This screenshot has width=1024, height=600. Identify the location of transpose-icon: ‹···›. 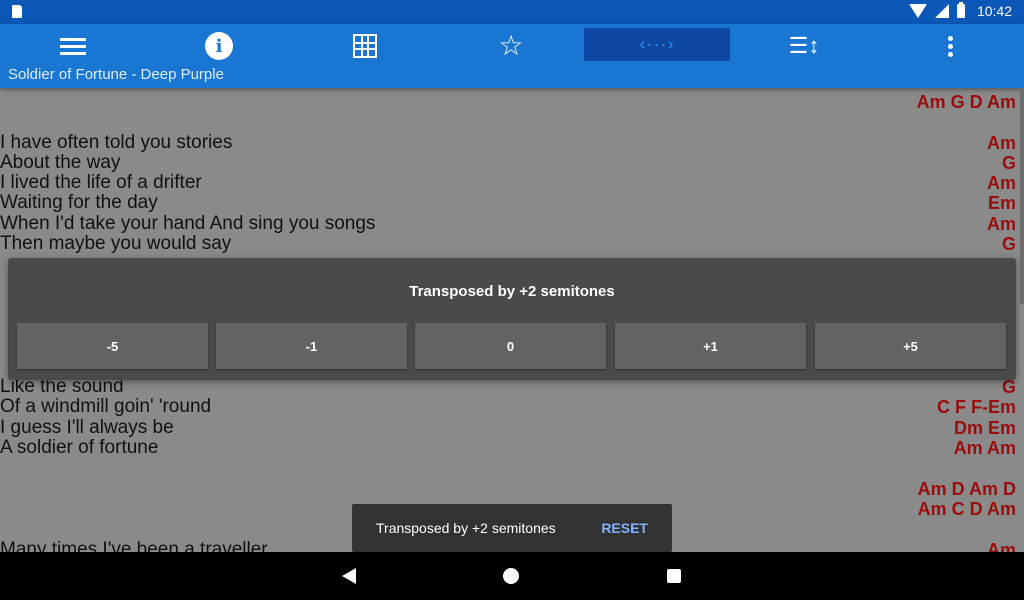
(657, 44).